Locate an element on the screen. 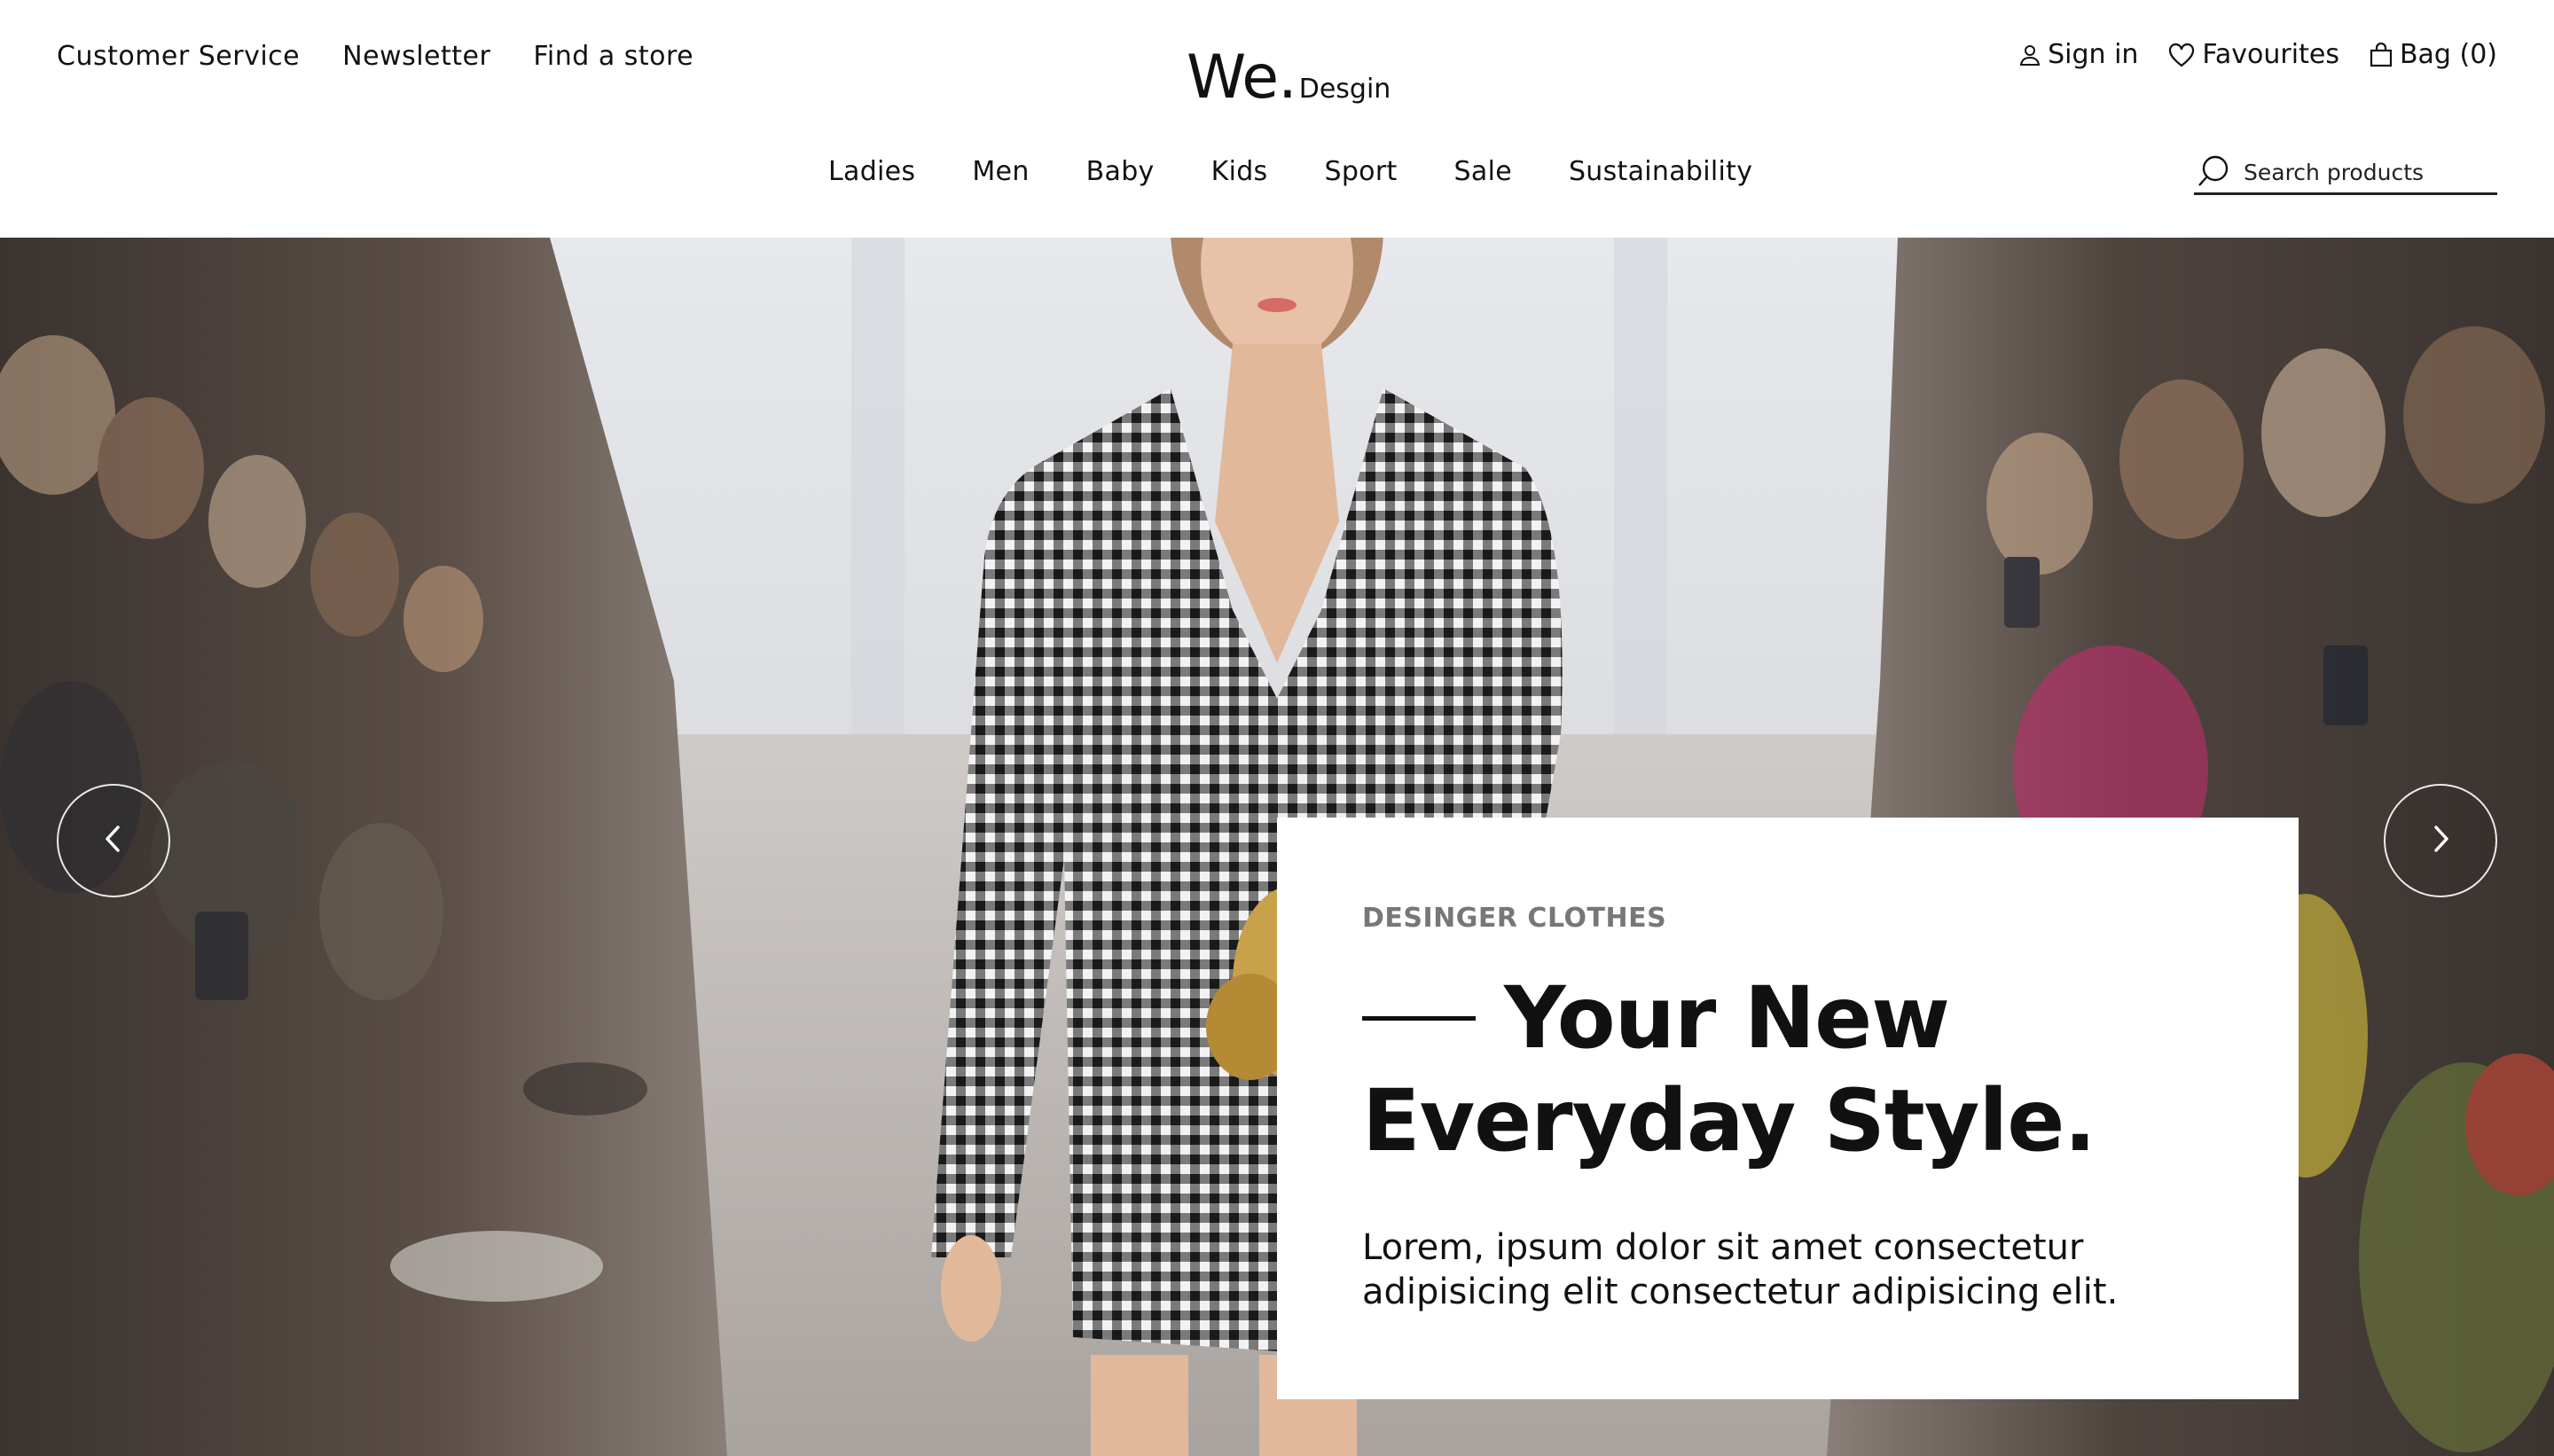 The image size is (2554, 1456). headline-dash is located at coordinates (1419, 1019).